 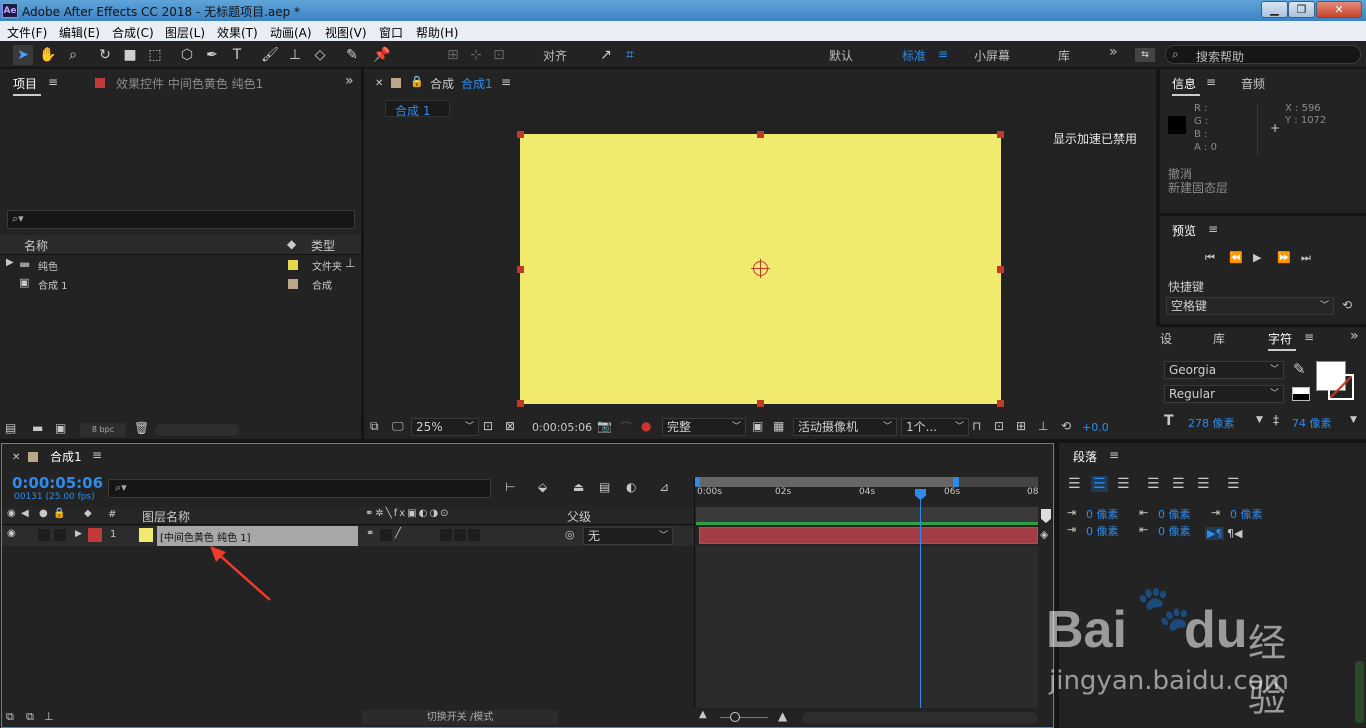 What do you see at coordinates (299, 488) in the screenshot?
I see `timeline-search-input: ⌕▾` at bounding box center [299, 488].